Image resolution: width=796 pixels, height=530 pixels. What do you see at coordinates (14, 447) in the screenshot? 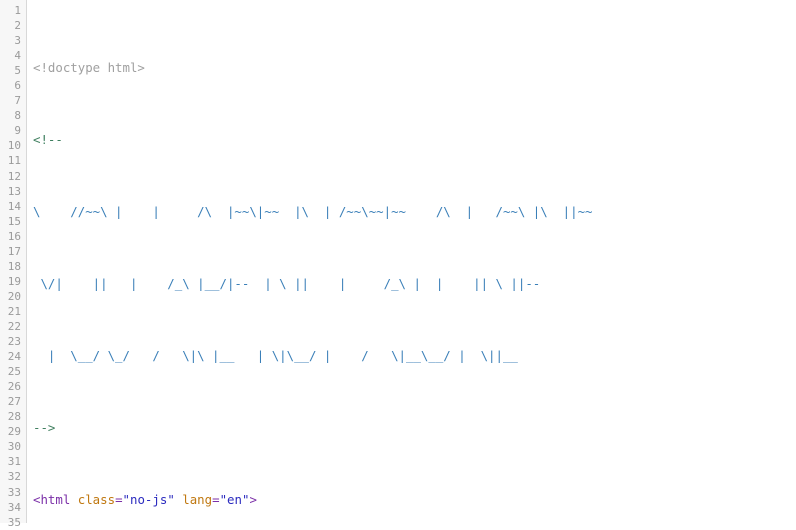
I see `line-number: 30` at bounding box center [14, 447].